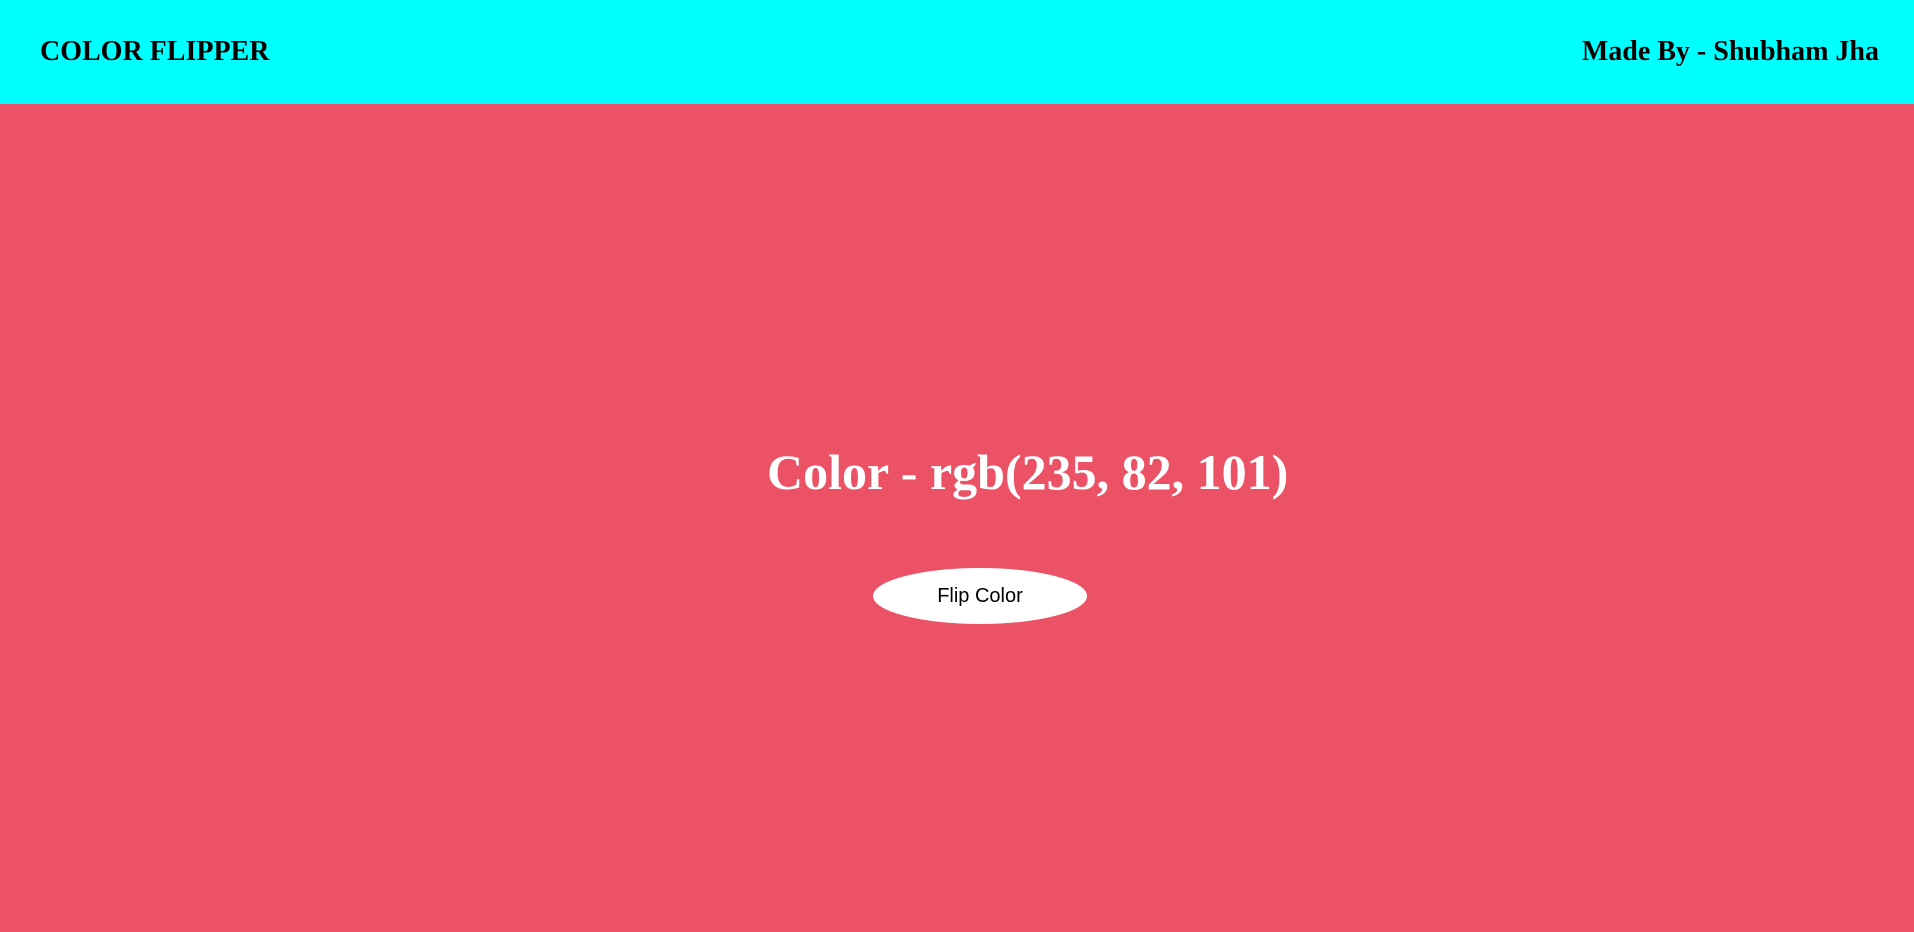 The image size is (1914, 932). I want to click on top-navbar: COLOR FLIPPER Made By - Shubham Jha, so click(957, 52).